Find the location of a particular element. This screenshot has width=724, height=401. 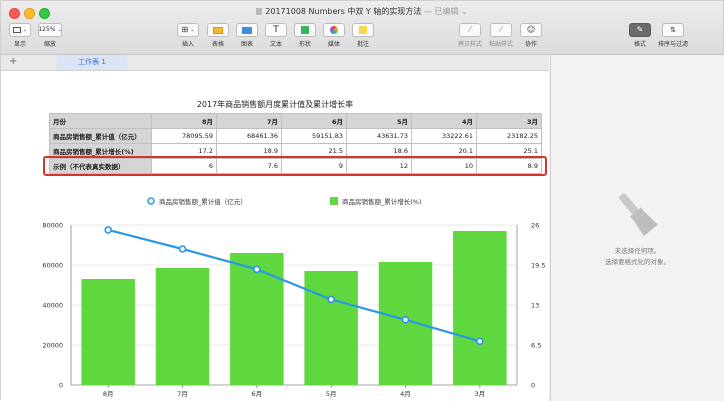

y-left-tick-label: 80000 is located at coordinates (52, 226).